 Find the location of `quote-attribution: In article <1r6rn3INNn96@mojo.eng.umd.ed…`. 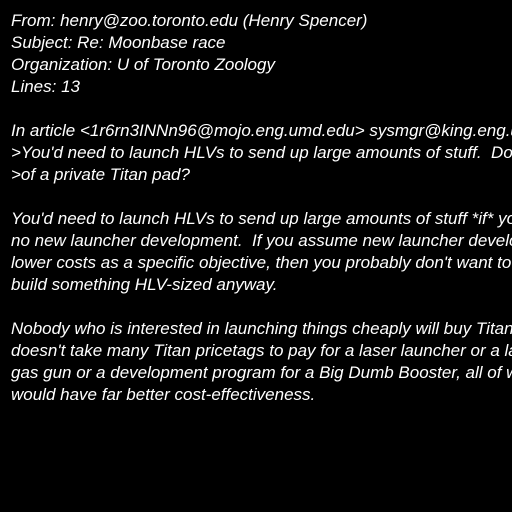

quote-attribution: In article <1r6rn3INNn96@mojo.eng.umd.ed… is located at coordinates (261, 130).